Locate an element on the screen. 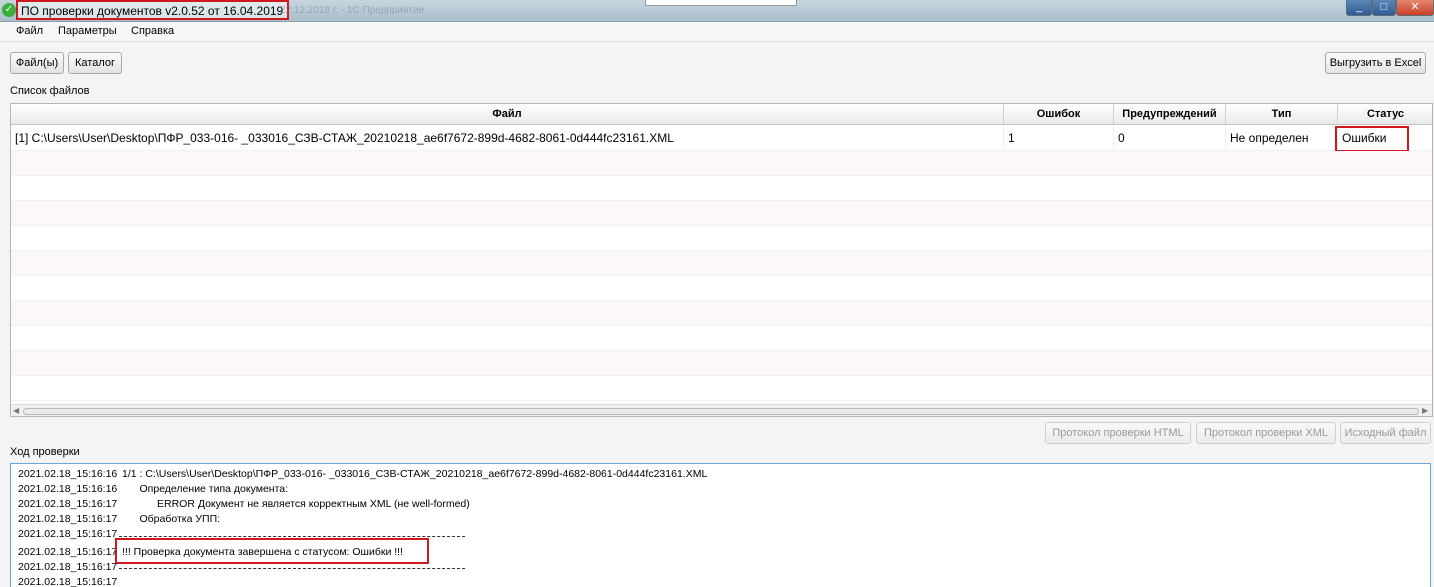 The width and height of the screenshot is (1434, 587). export-excel-button: Выгрузить в Excel is located at coordinates (1375, 63).